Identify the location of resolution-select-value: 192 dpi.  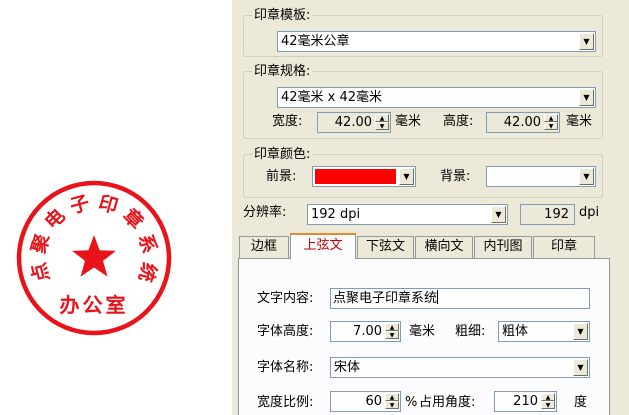
(336, 214).